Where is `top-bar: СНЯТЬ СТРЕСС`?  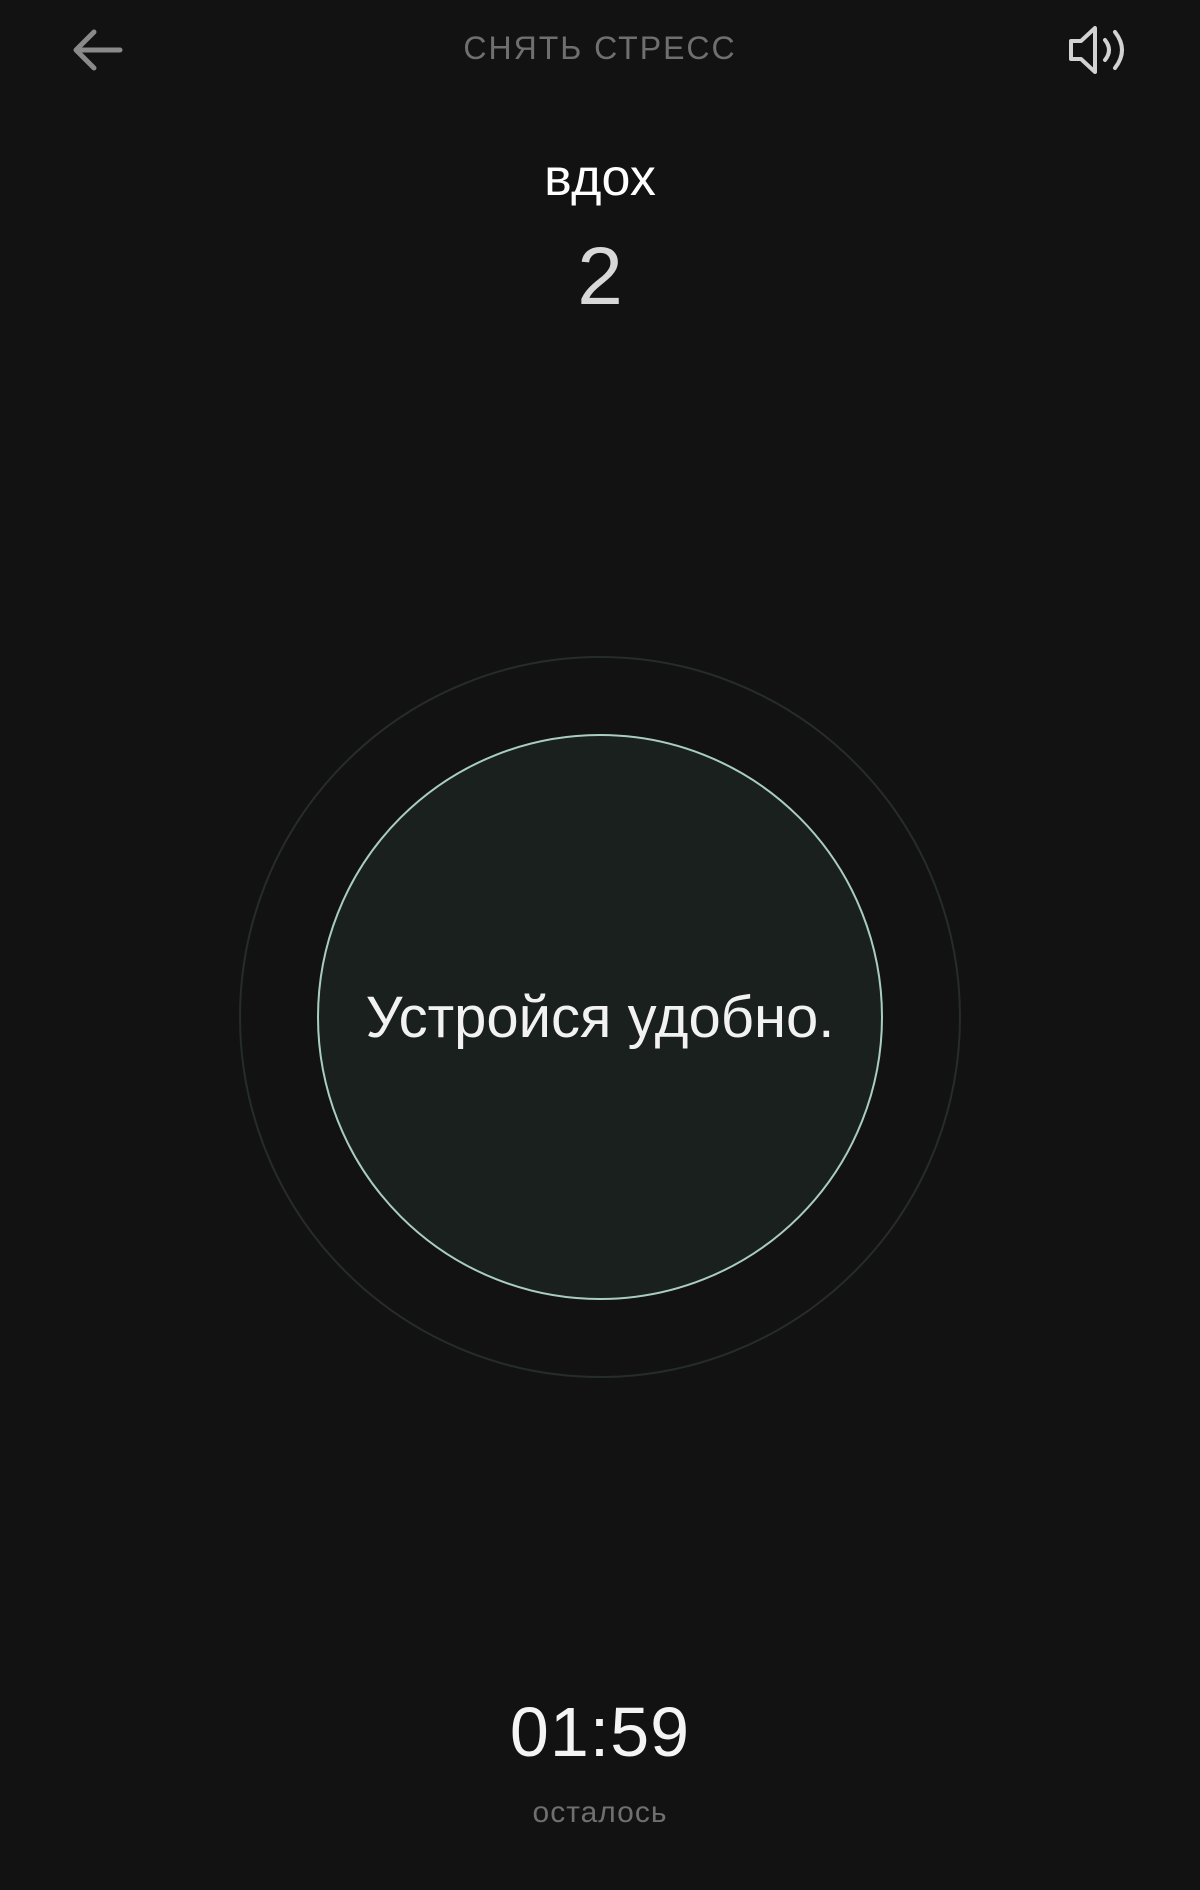
top-bar: СНЯТЬ СТРЕСС is located at coordinates (600, 50).